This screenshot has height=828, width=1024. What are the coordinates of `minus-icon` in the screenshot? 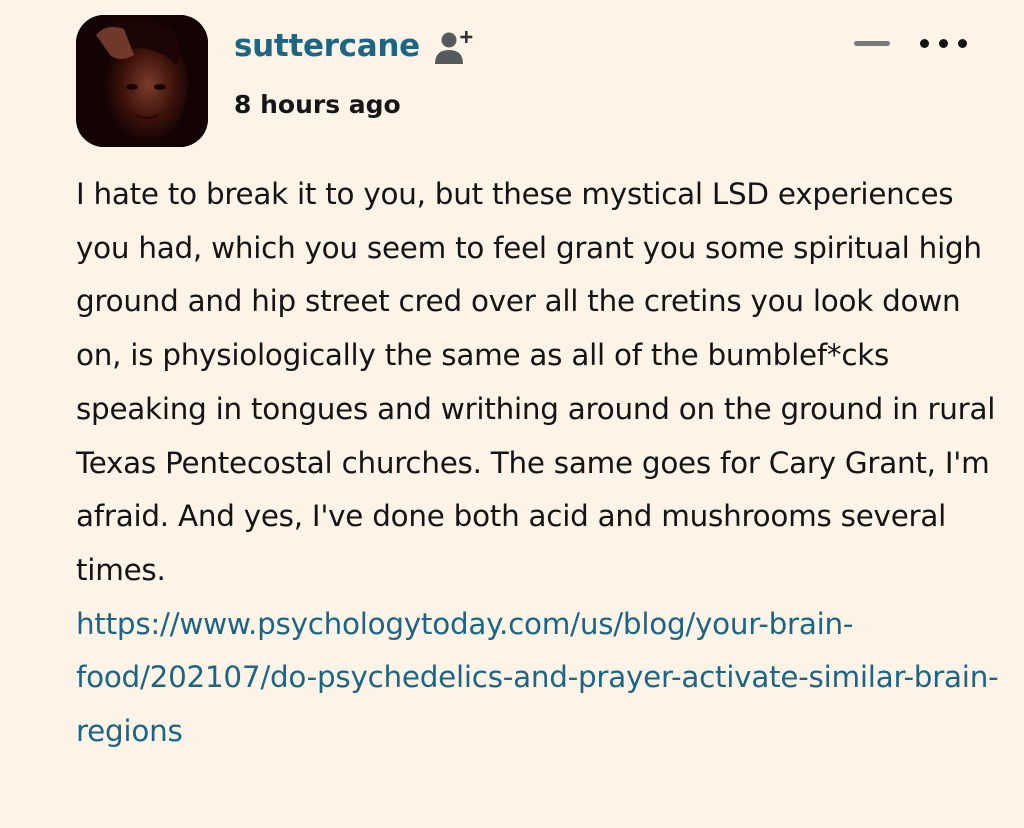 It's located at (872, 43).